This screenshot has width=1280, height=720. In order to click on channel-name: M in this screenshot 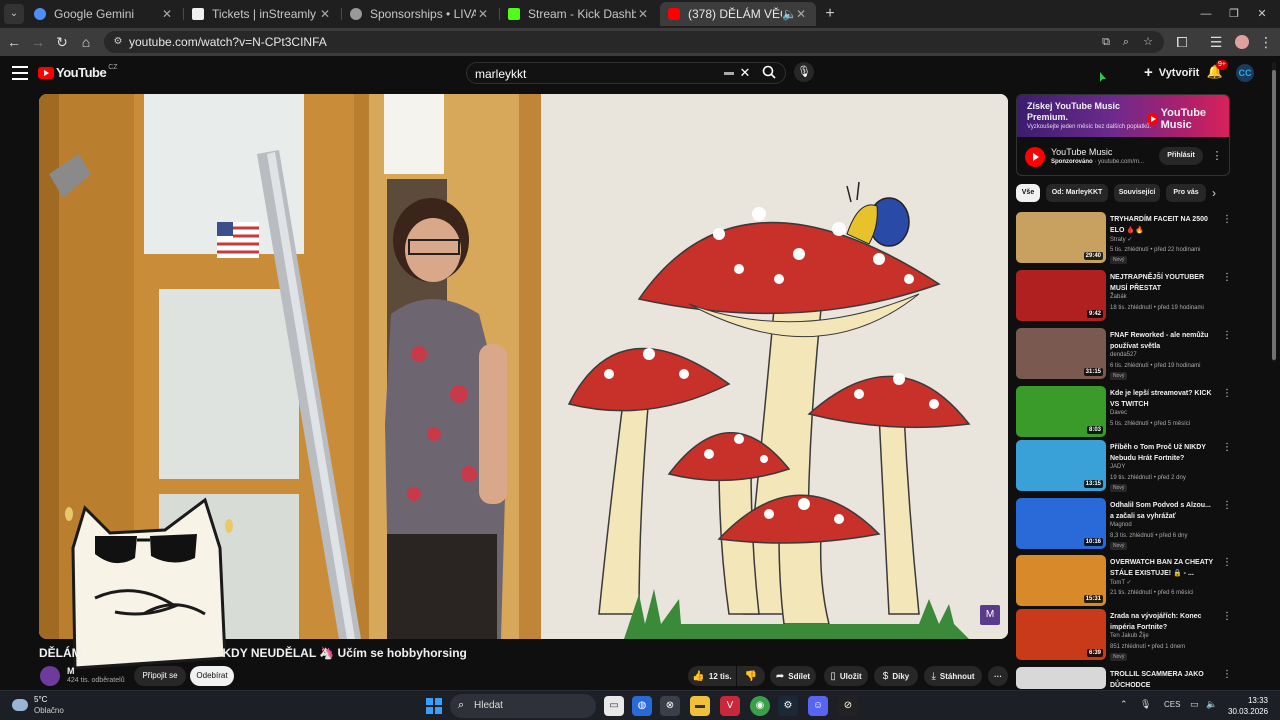, I will do `click(71, 671)`.